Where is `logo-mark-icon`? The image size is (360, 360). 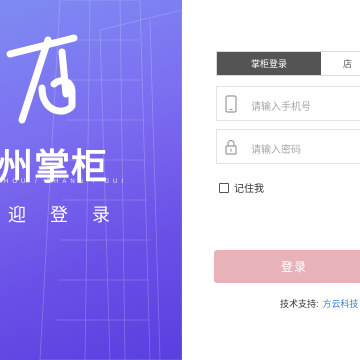
logo-mark-icon is located at coordinates (42, 79).